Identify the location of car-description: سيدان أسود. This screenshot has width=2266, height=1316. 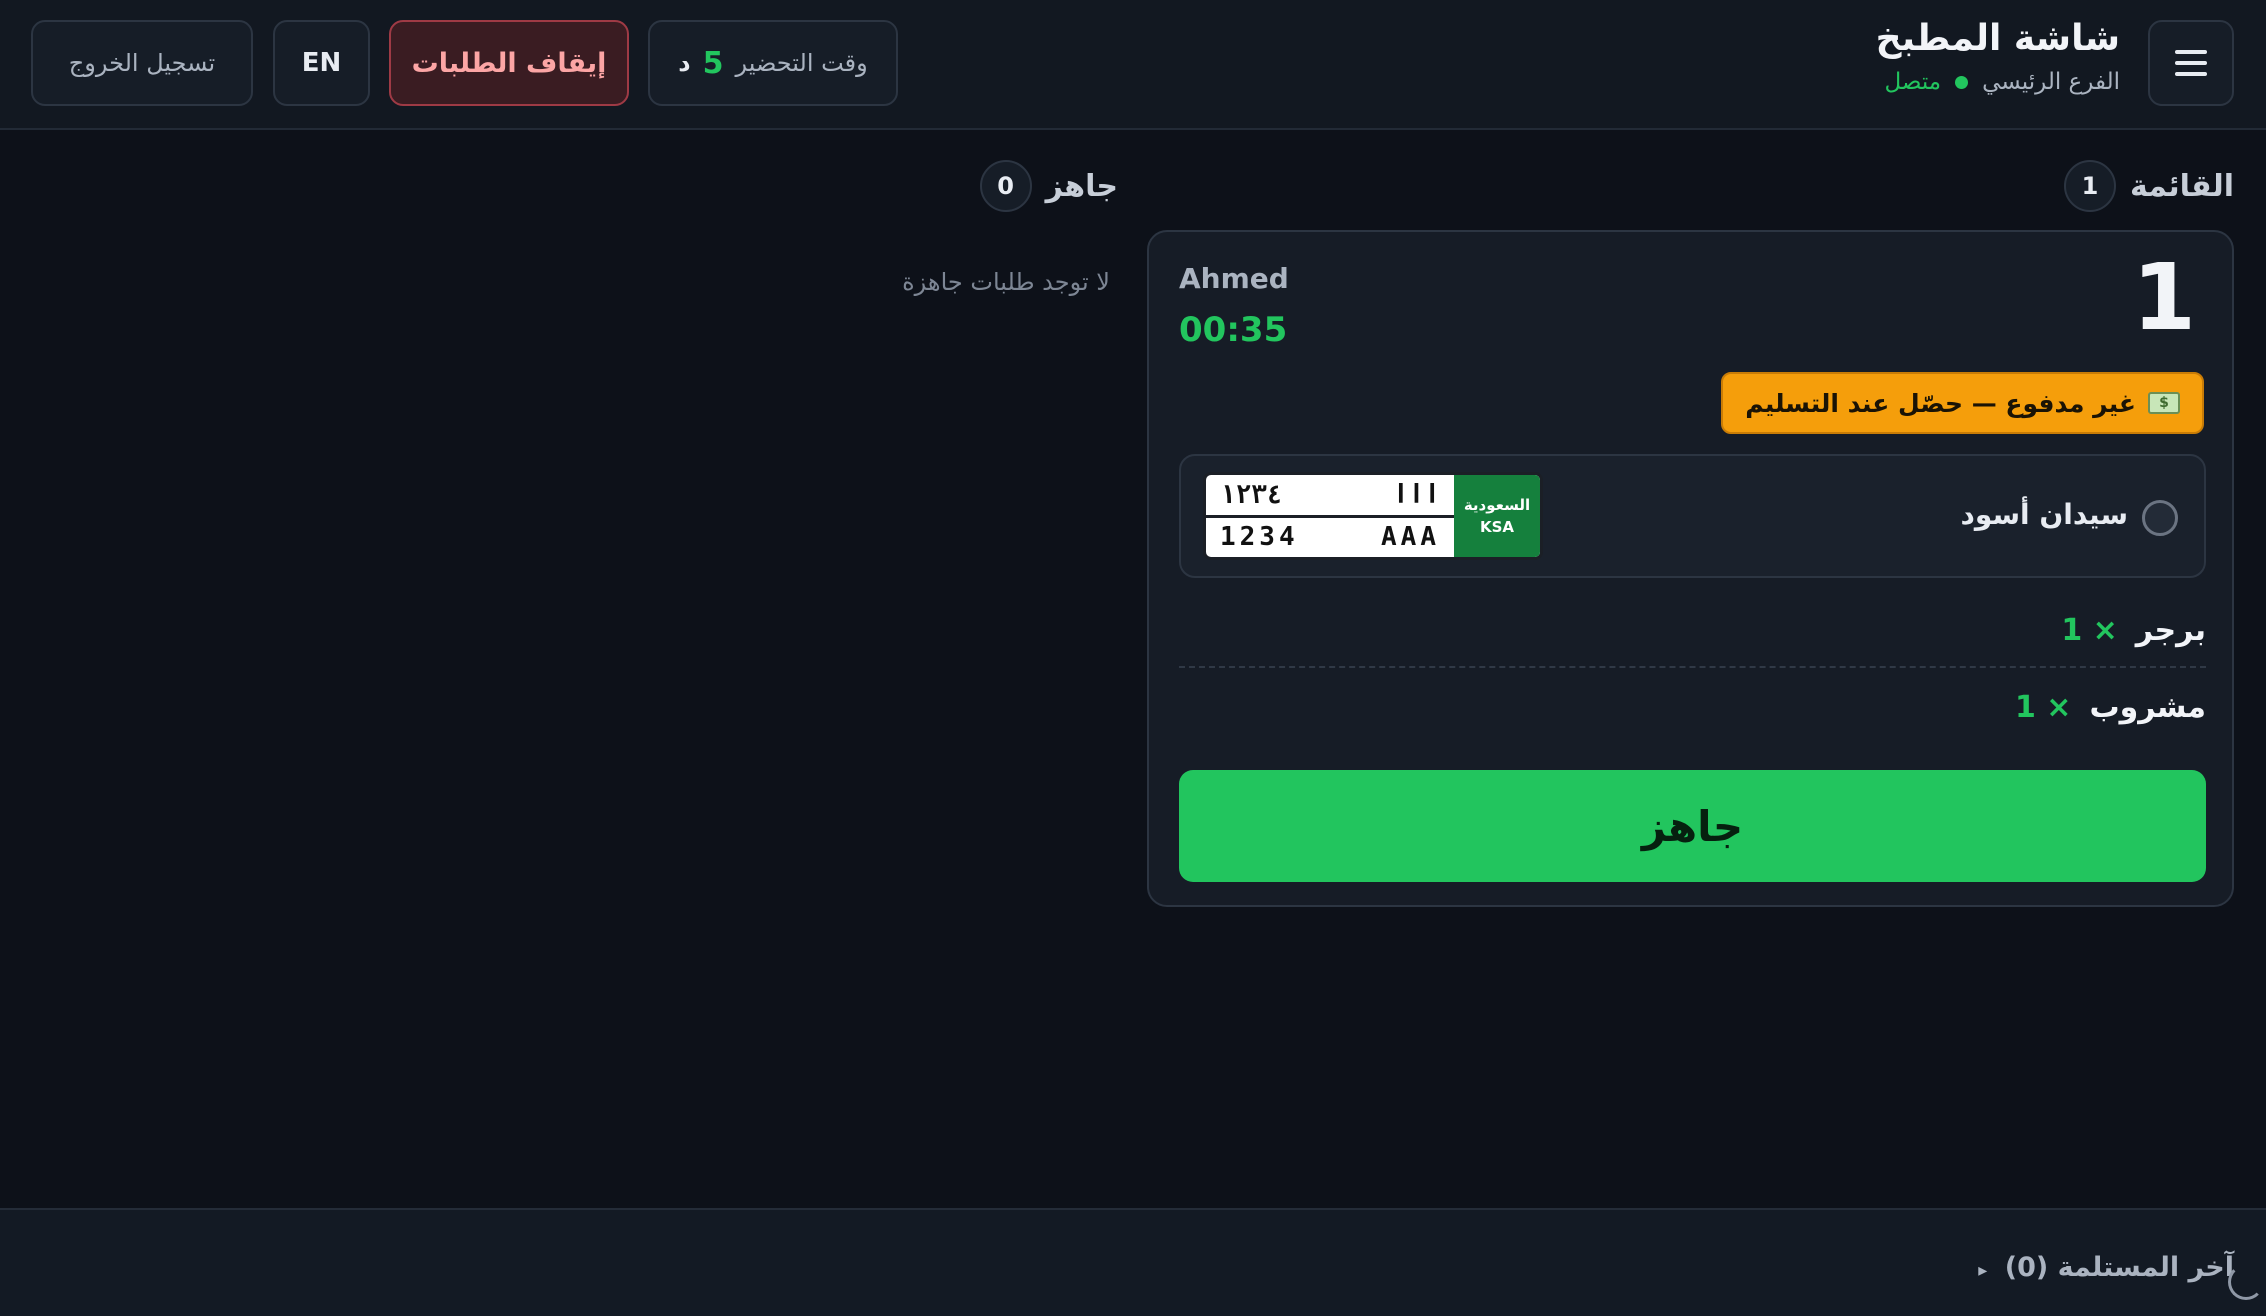
(2044, 514).